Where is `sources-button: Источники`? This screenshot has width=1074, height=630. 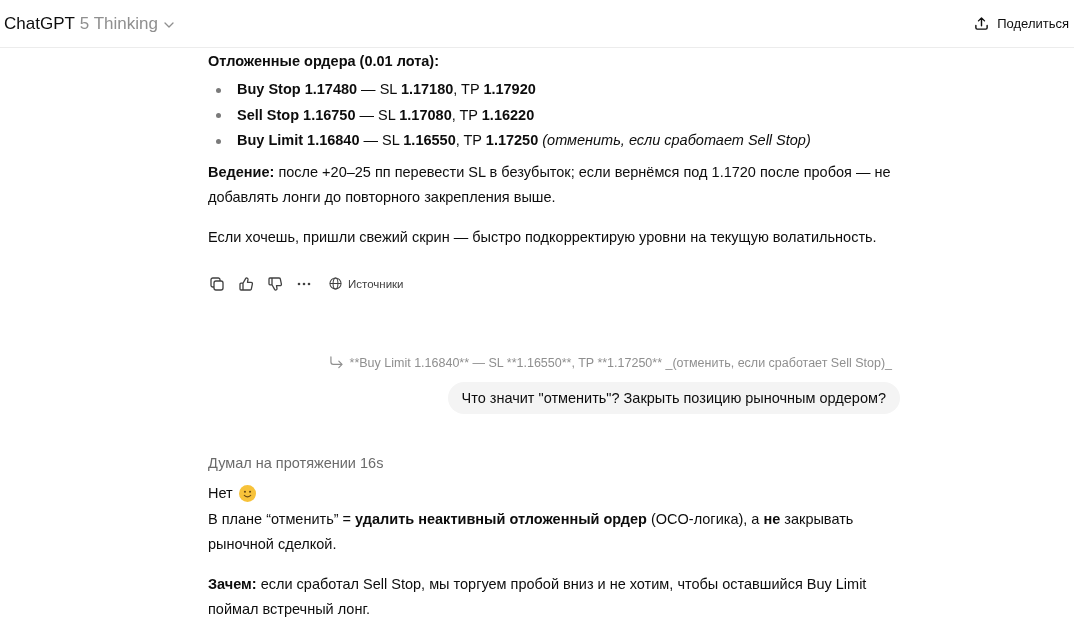 sources-button: Источники is located at coordinates (366, 283).